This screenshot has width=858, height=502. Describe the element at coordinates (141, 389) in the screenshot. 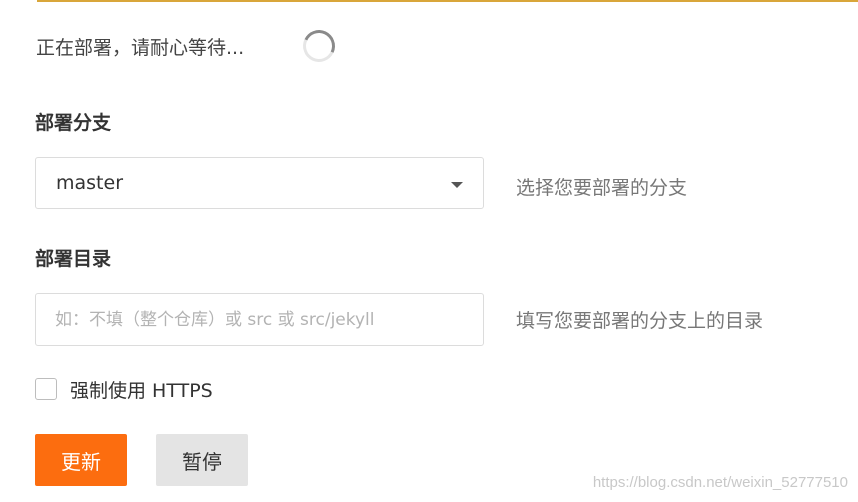

I see `force-https-label: 强制使用 HTTPS` at that location.